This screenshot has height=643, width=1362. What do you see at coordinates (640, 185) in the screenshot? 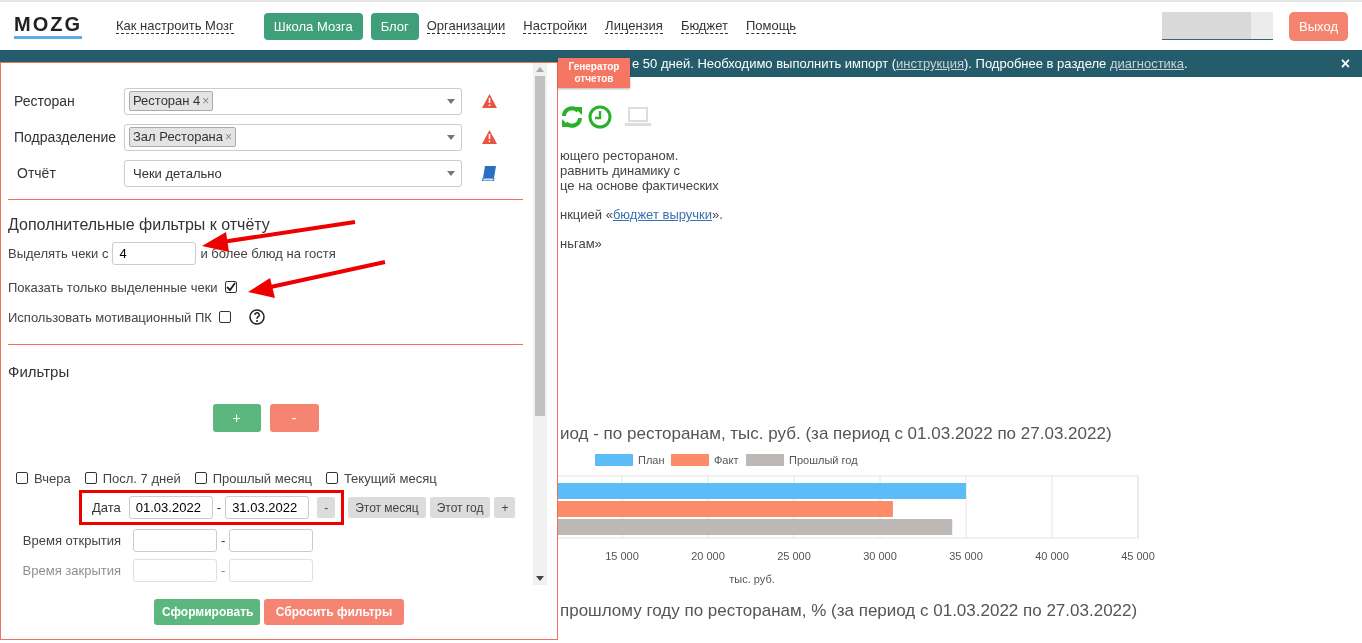
I see `description-text: це на основе фактических` at bounding box center [640, 185].